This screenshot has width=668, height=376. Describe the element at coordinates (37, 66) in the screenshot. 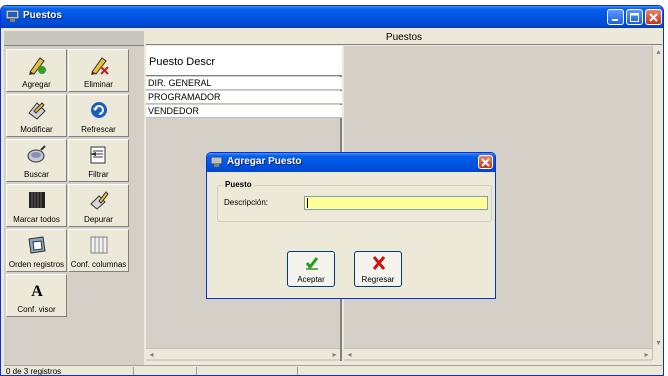

I see `add-pencil-icon` at that location.